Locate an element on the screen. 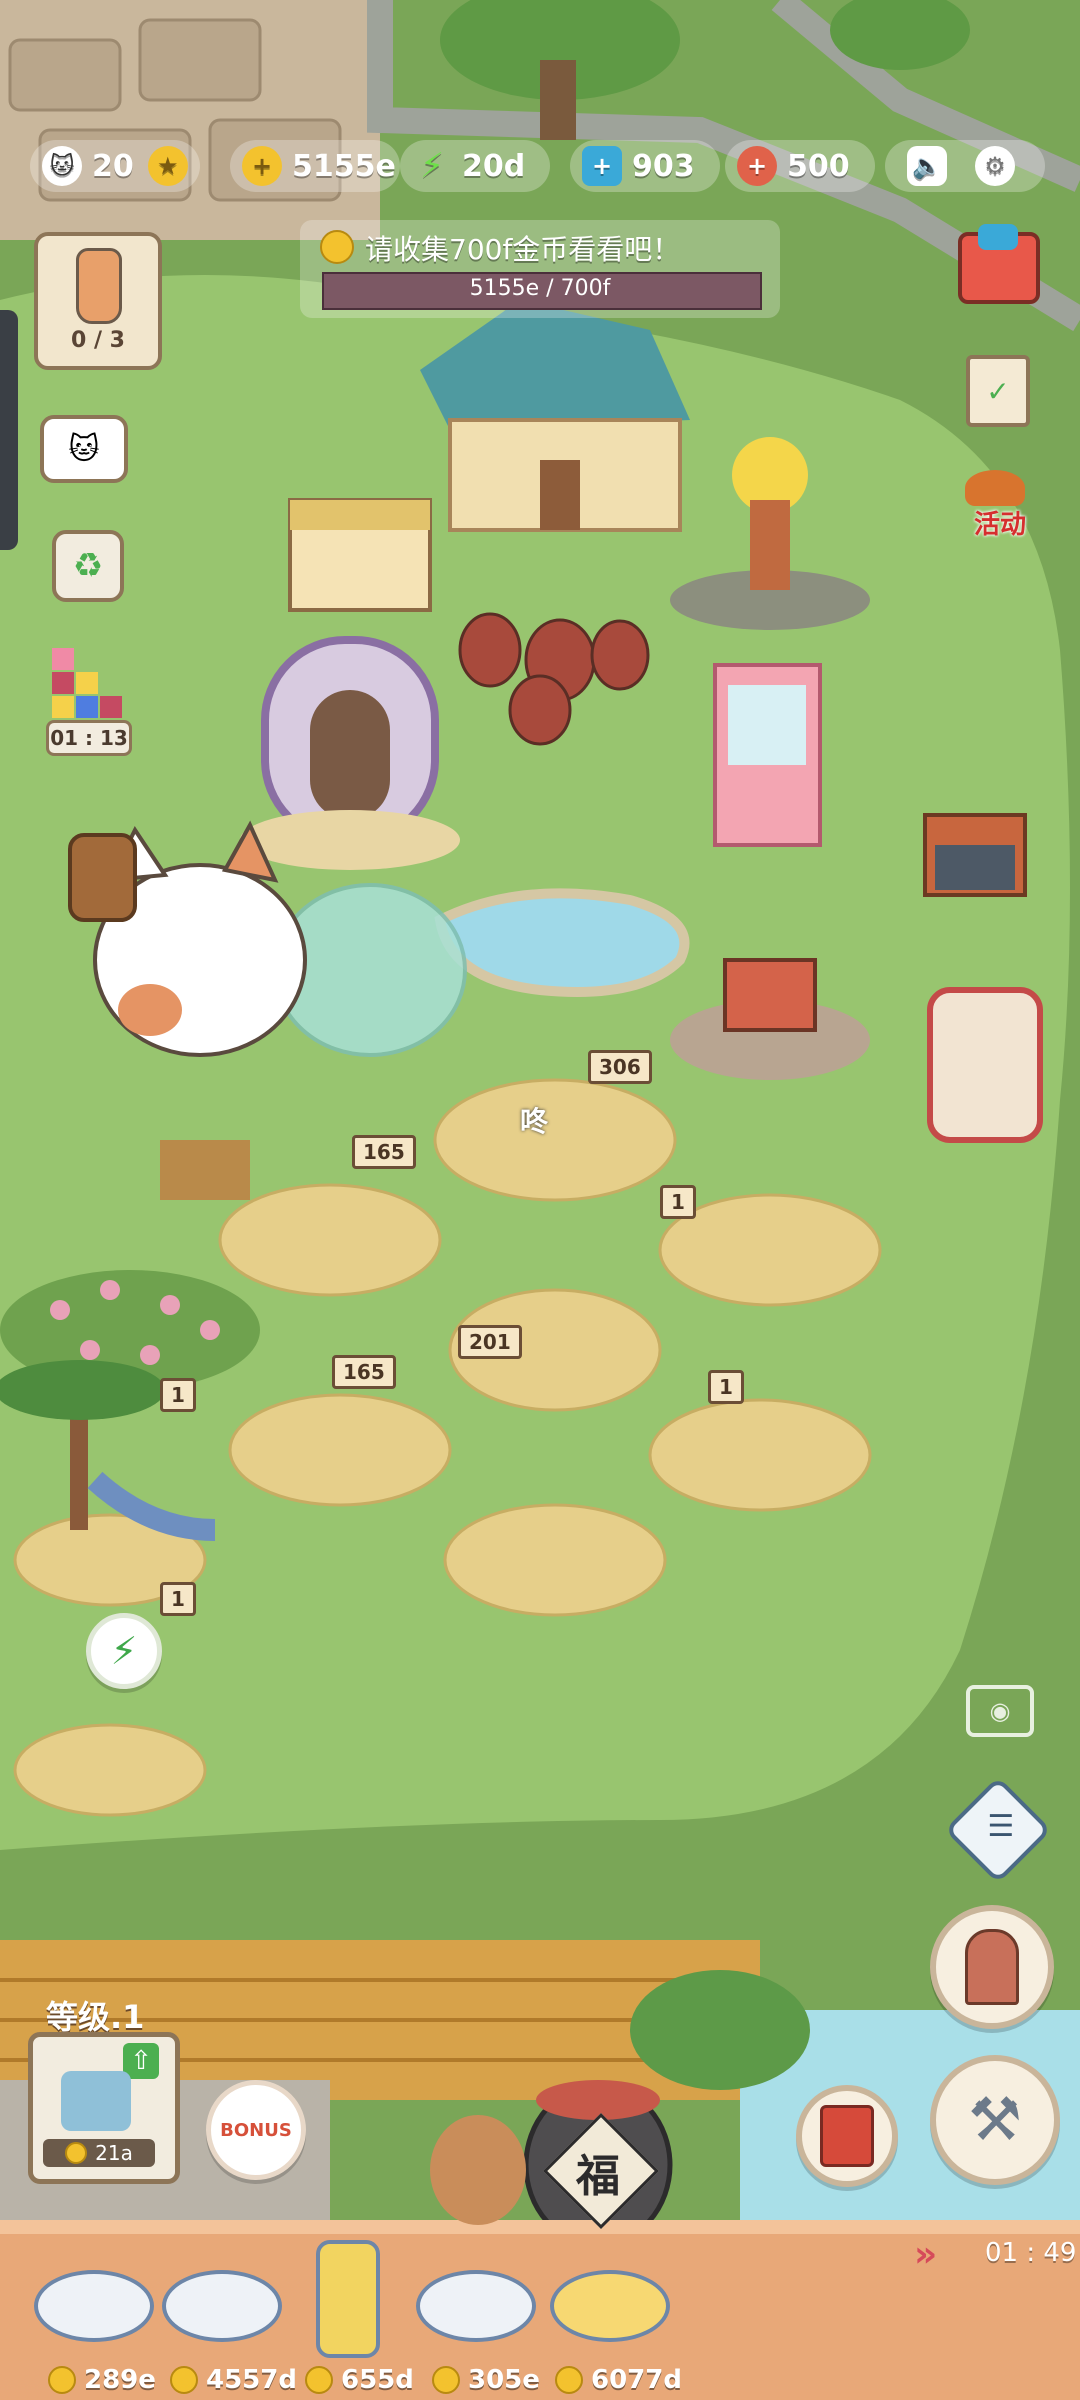  station-badge-306: 306 is located at coordinates (620, 1067).